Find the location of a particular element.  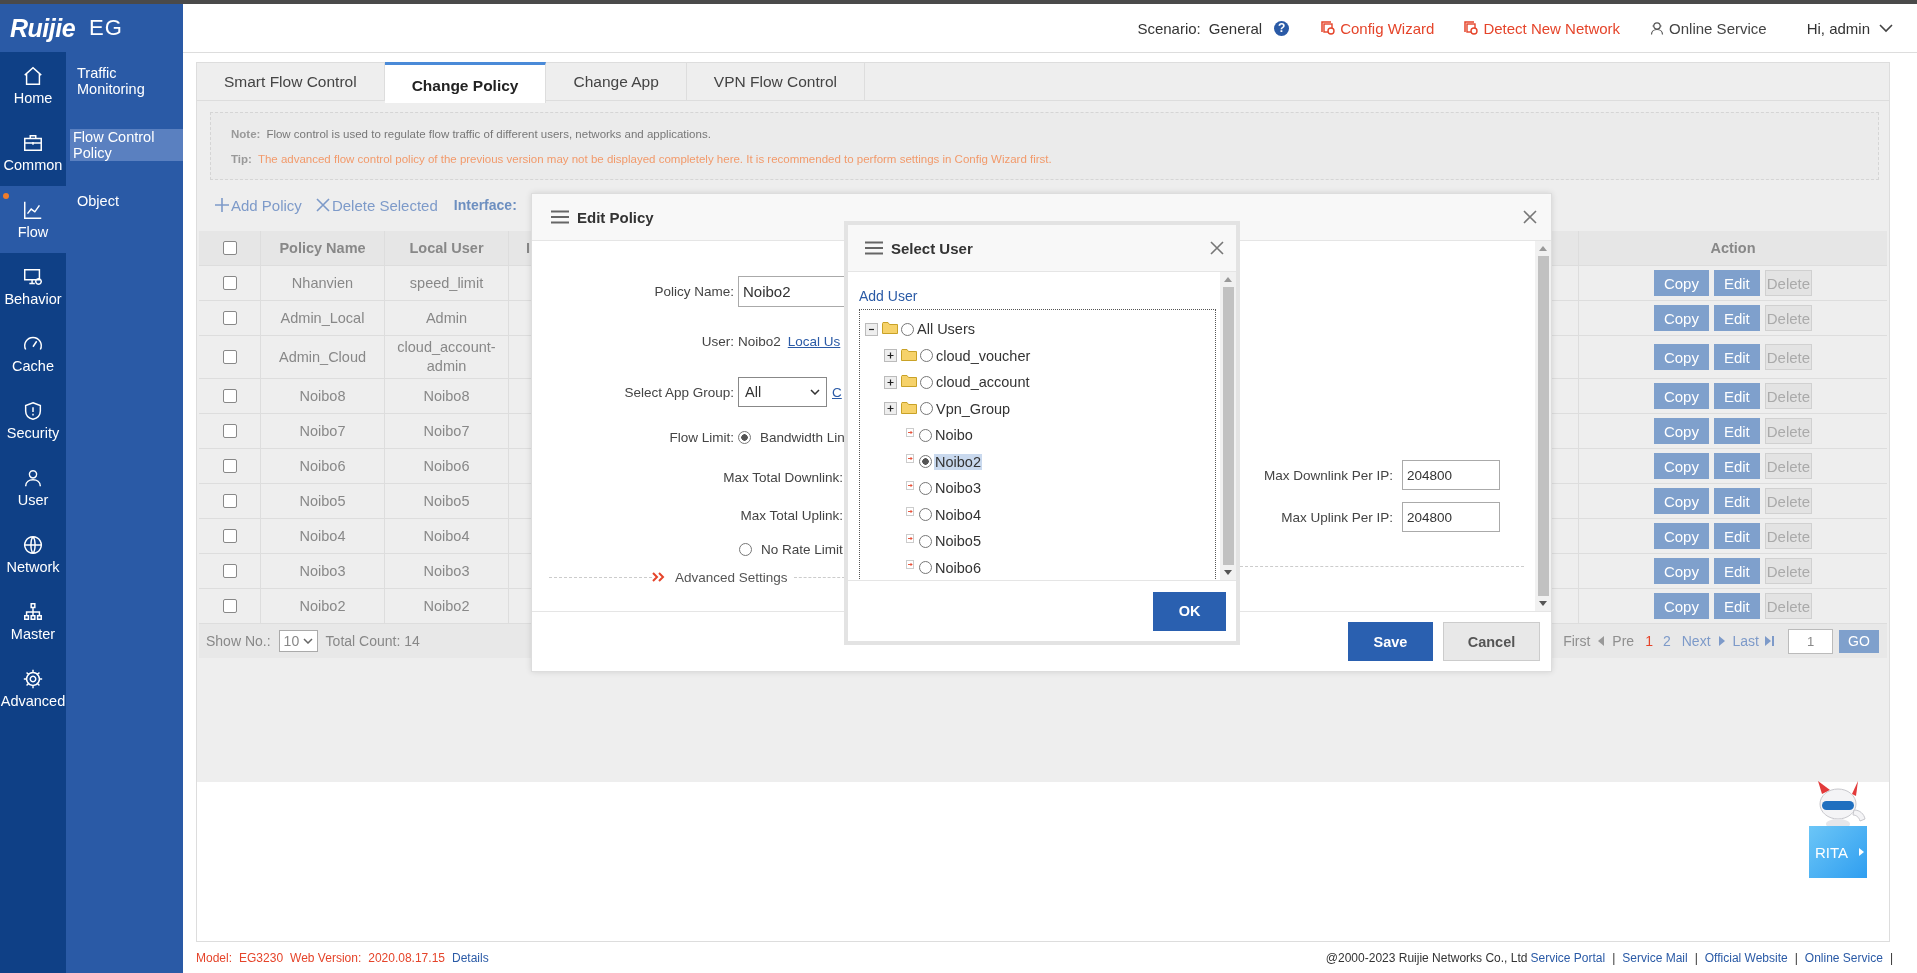

field-label: Select App Group: is located at coordinates (678, 392).